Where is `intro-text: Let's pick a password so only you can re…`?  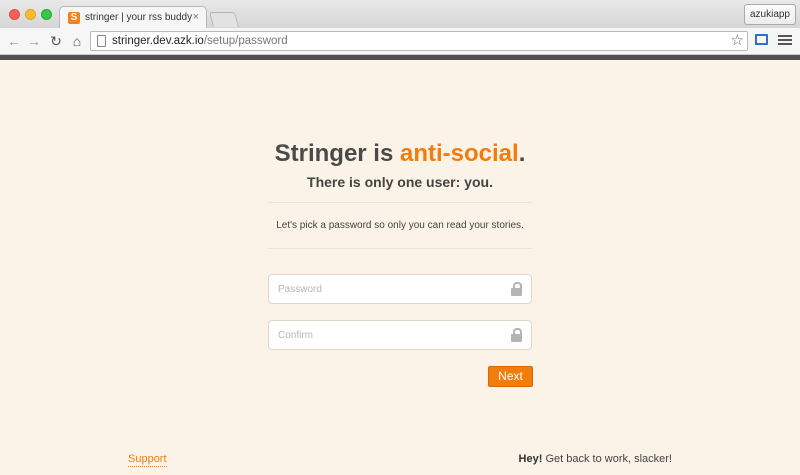 intro-text: Let's pick a password so only you can re… is located at coordinates (400, 225).